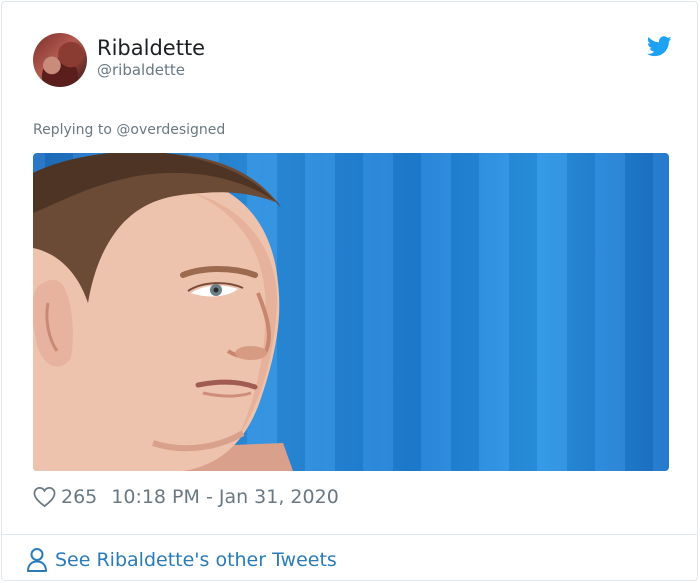 This screenshot has width=700, height=583. What do you see at coordinates (196, 560) in the screenshot?
I see `see-other-tweets-label: See Ribaldette's other Tweets` at bounding box center [196, 560].